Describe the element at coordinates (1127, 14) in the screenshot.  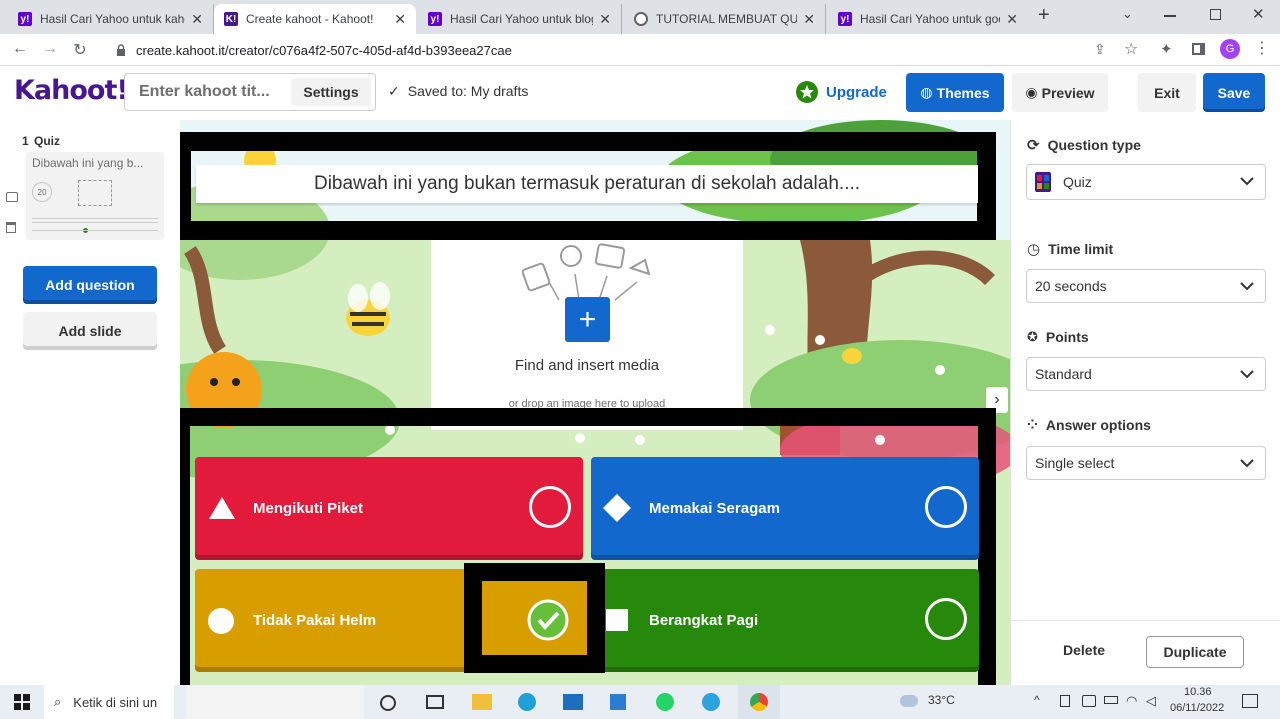
I see `tab-search-icon: ⌄` at that location.